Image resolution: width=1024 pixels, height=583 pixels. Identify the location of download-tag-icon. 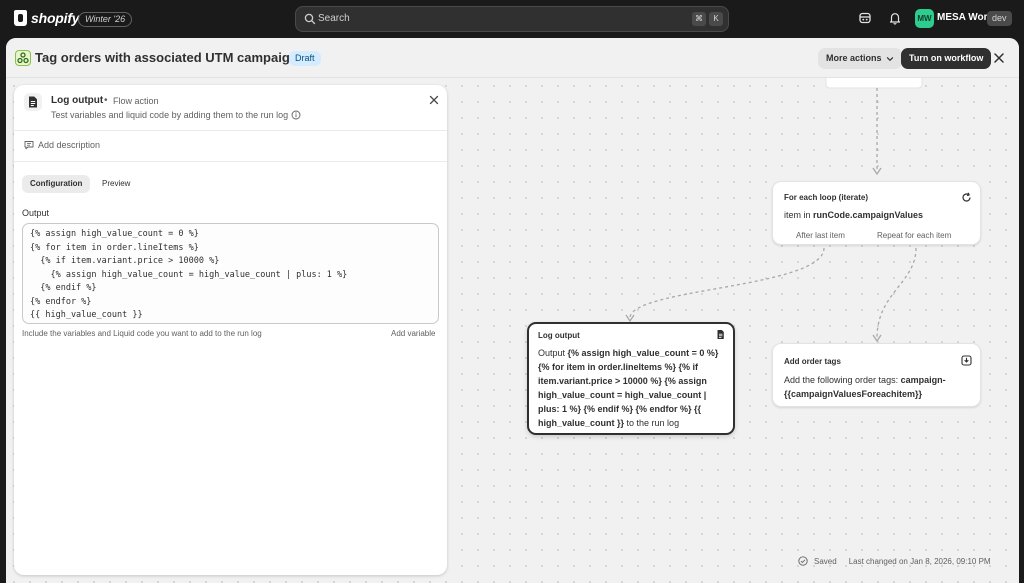
(966, 360).